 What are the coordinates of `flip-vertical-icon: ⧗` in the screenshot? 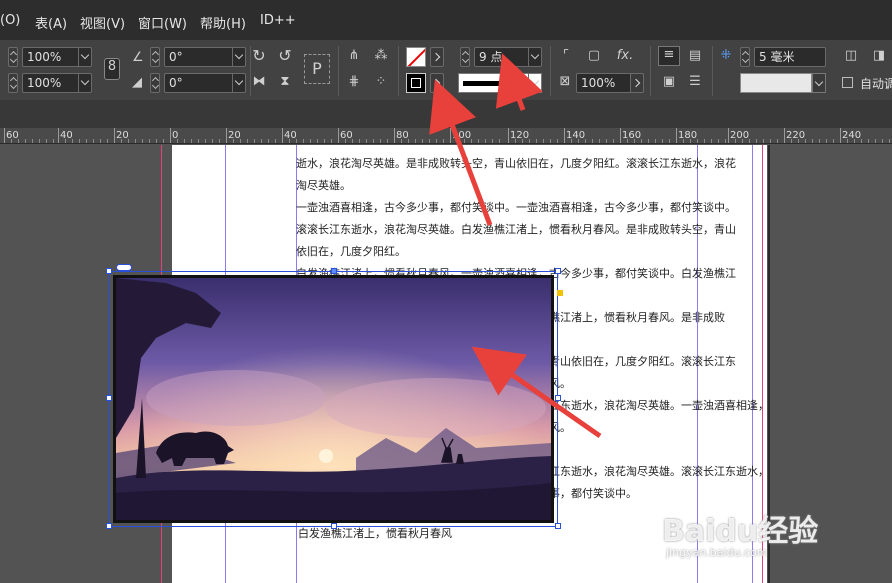 It's located at (285, 82).